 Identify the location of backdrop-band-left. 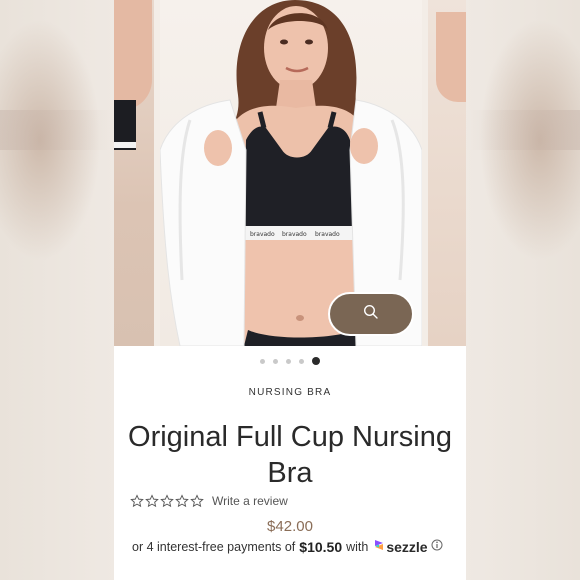
(57, 130).